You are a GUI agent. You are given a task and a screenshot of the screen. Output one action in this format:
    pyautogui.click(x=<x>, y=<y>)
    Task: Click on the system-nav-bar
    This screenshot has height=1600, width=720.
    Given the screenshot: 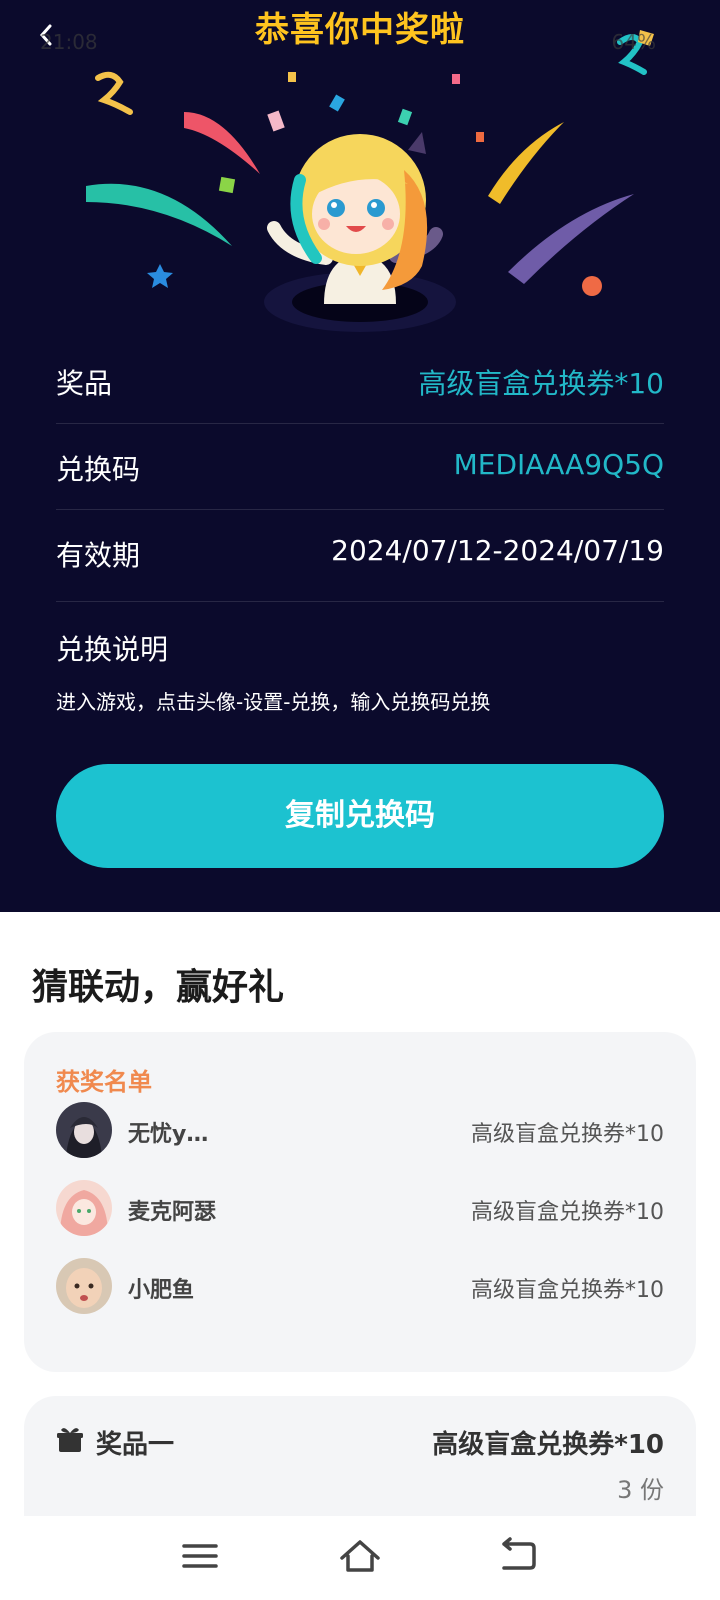 What is the action you would take?
    pyautogui.click(x=360, y=1558)
    